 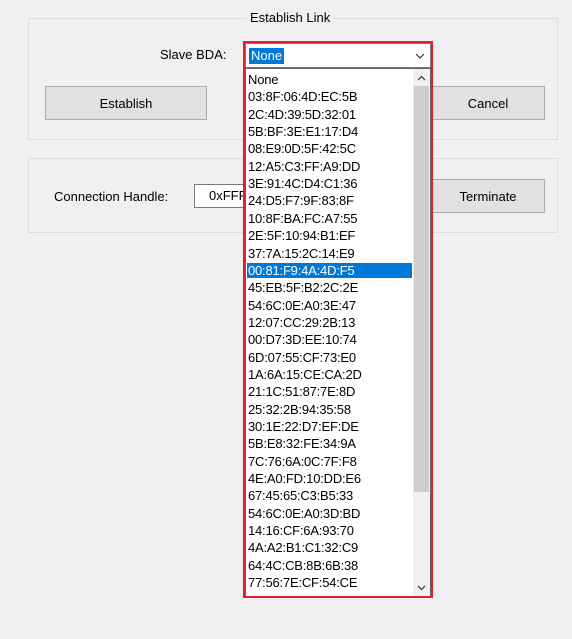 What do you see at coordinates (126, 103) in the screenshot?
I see `establish-button: Establish` at bounding box center [126, 103].